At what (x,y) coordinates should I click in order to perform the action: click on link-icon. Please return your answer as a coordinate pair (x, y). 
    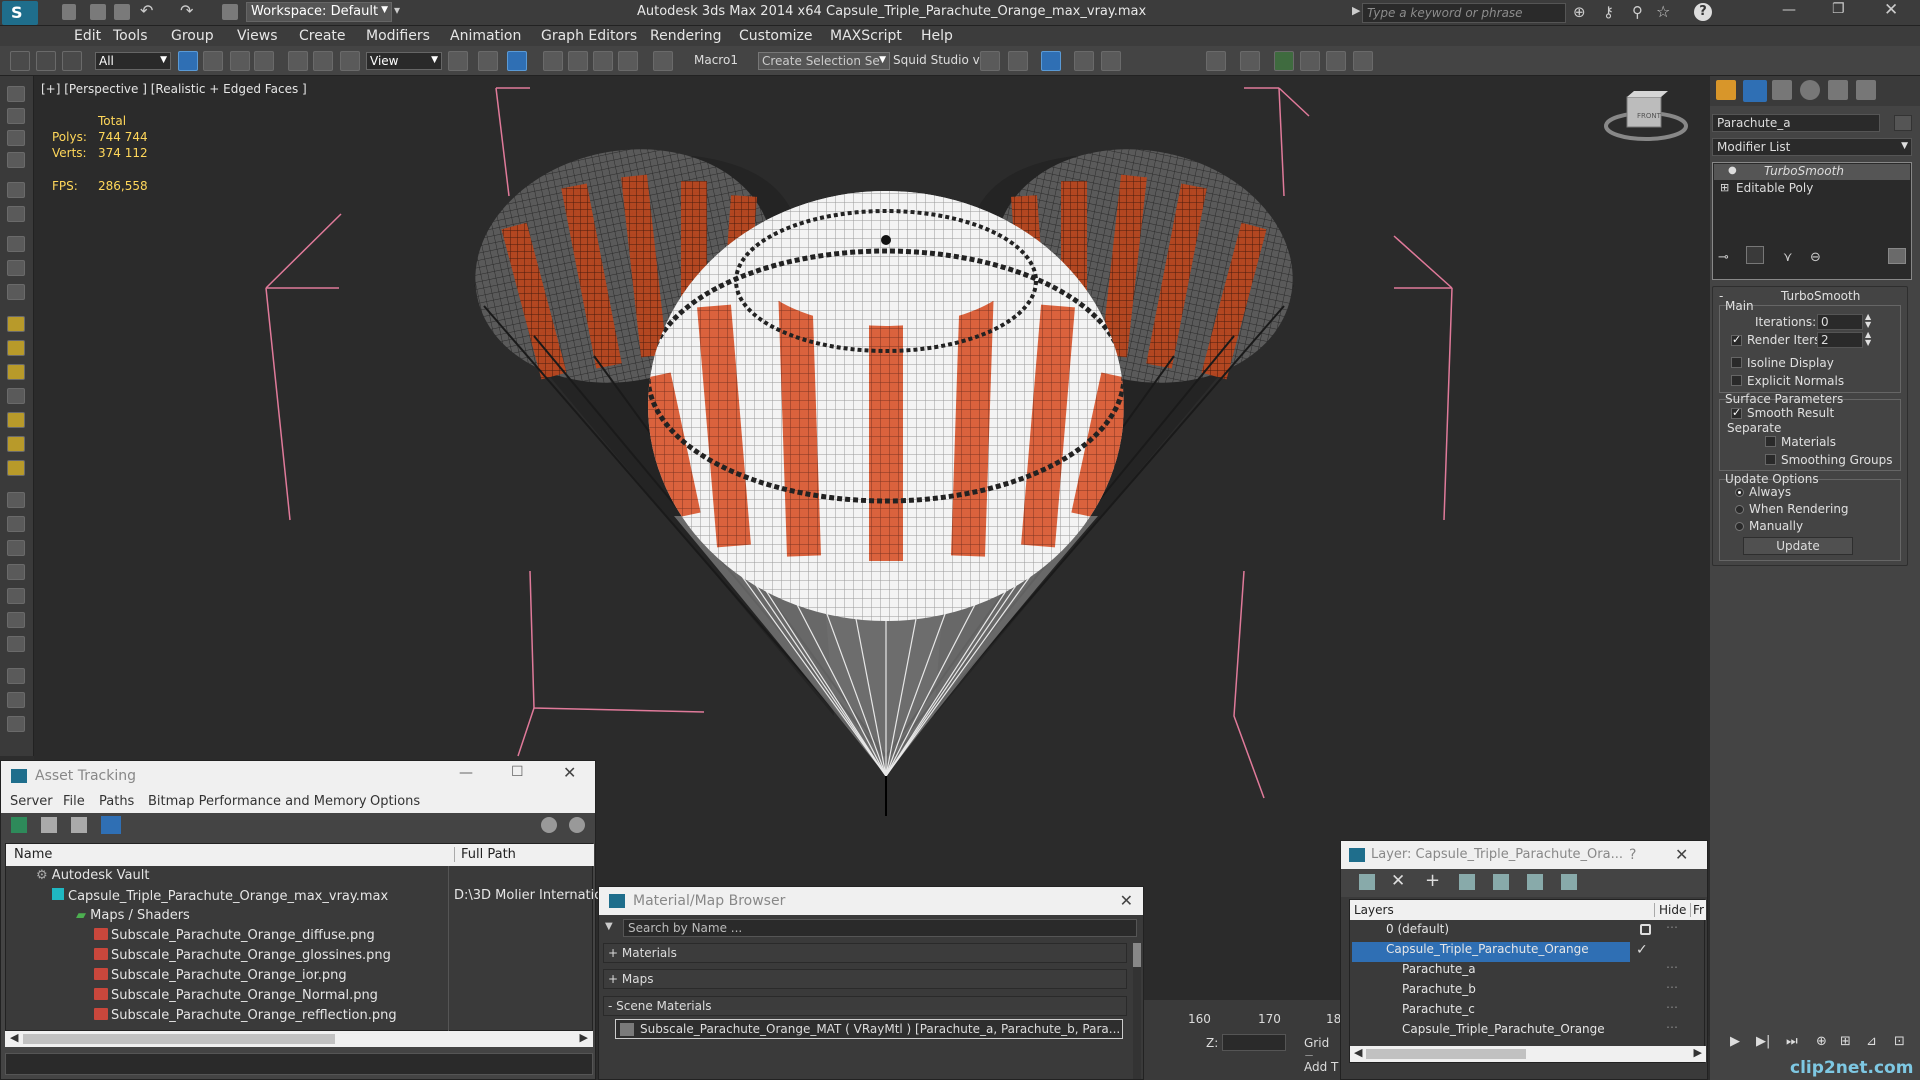
    Looking at the image, I should click on (20, 61).